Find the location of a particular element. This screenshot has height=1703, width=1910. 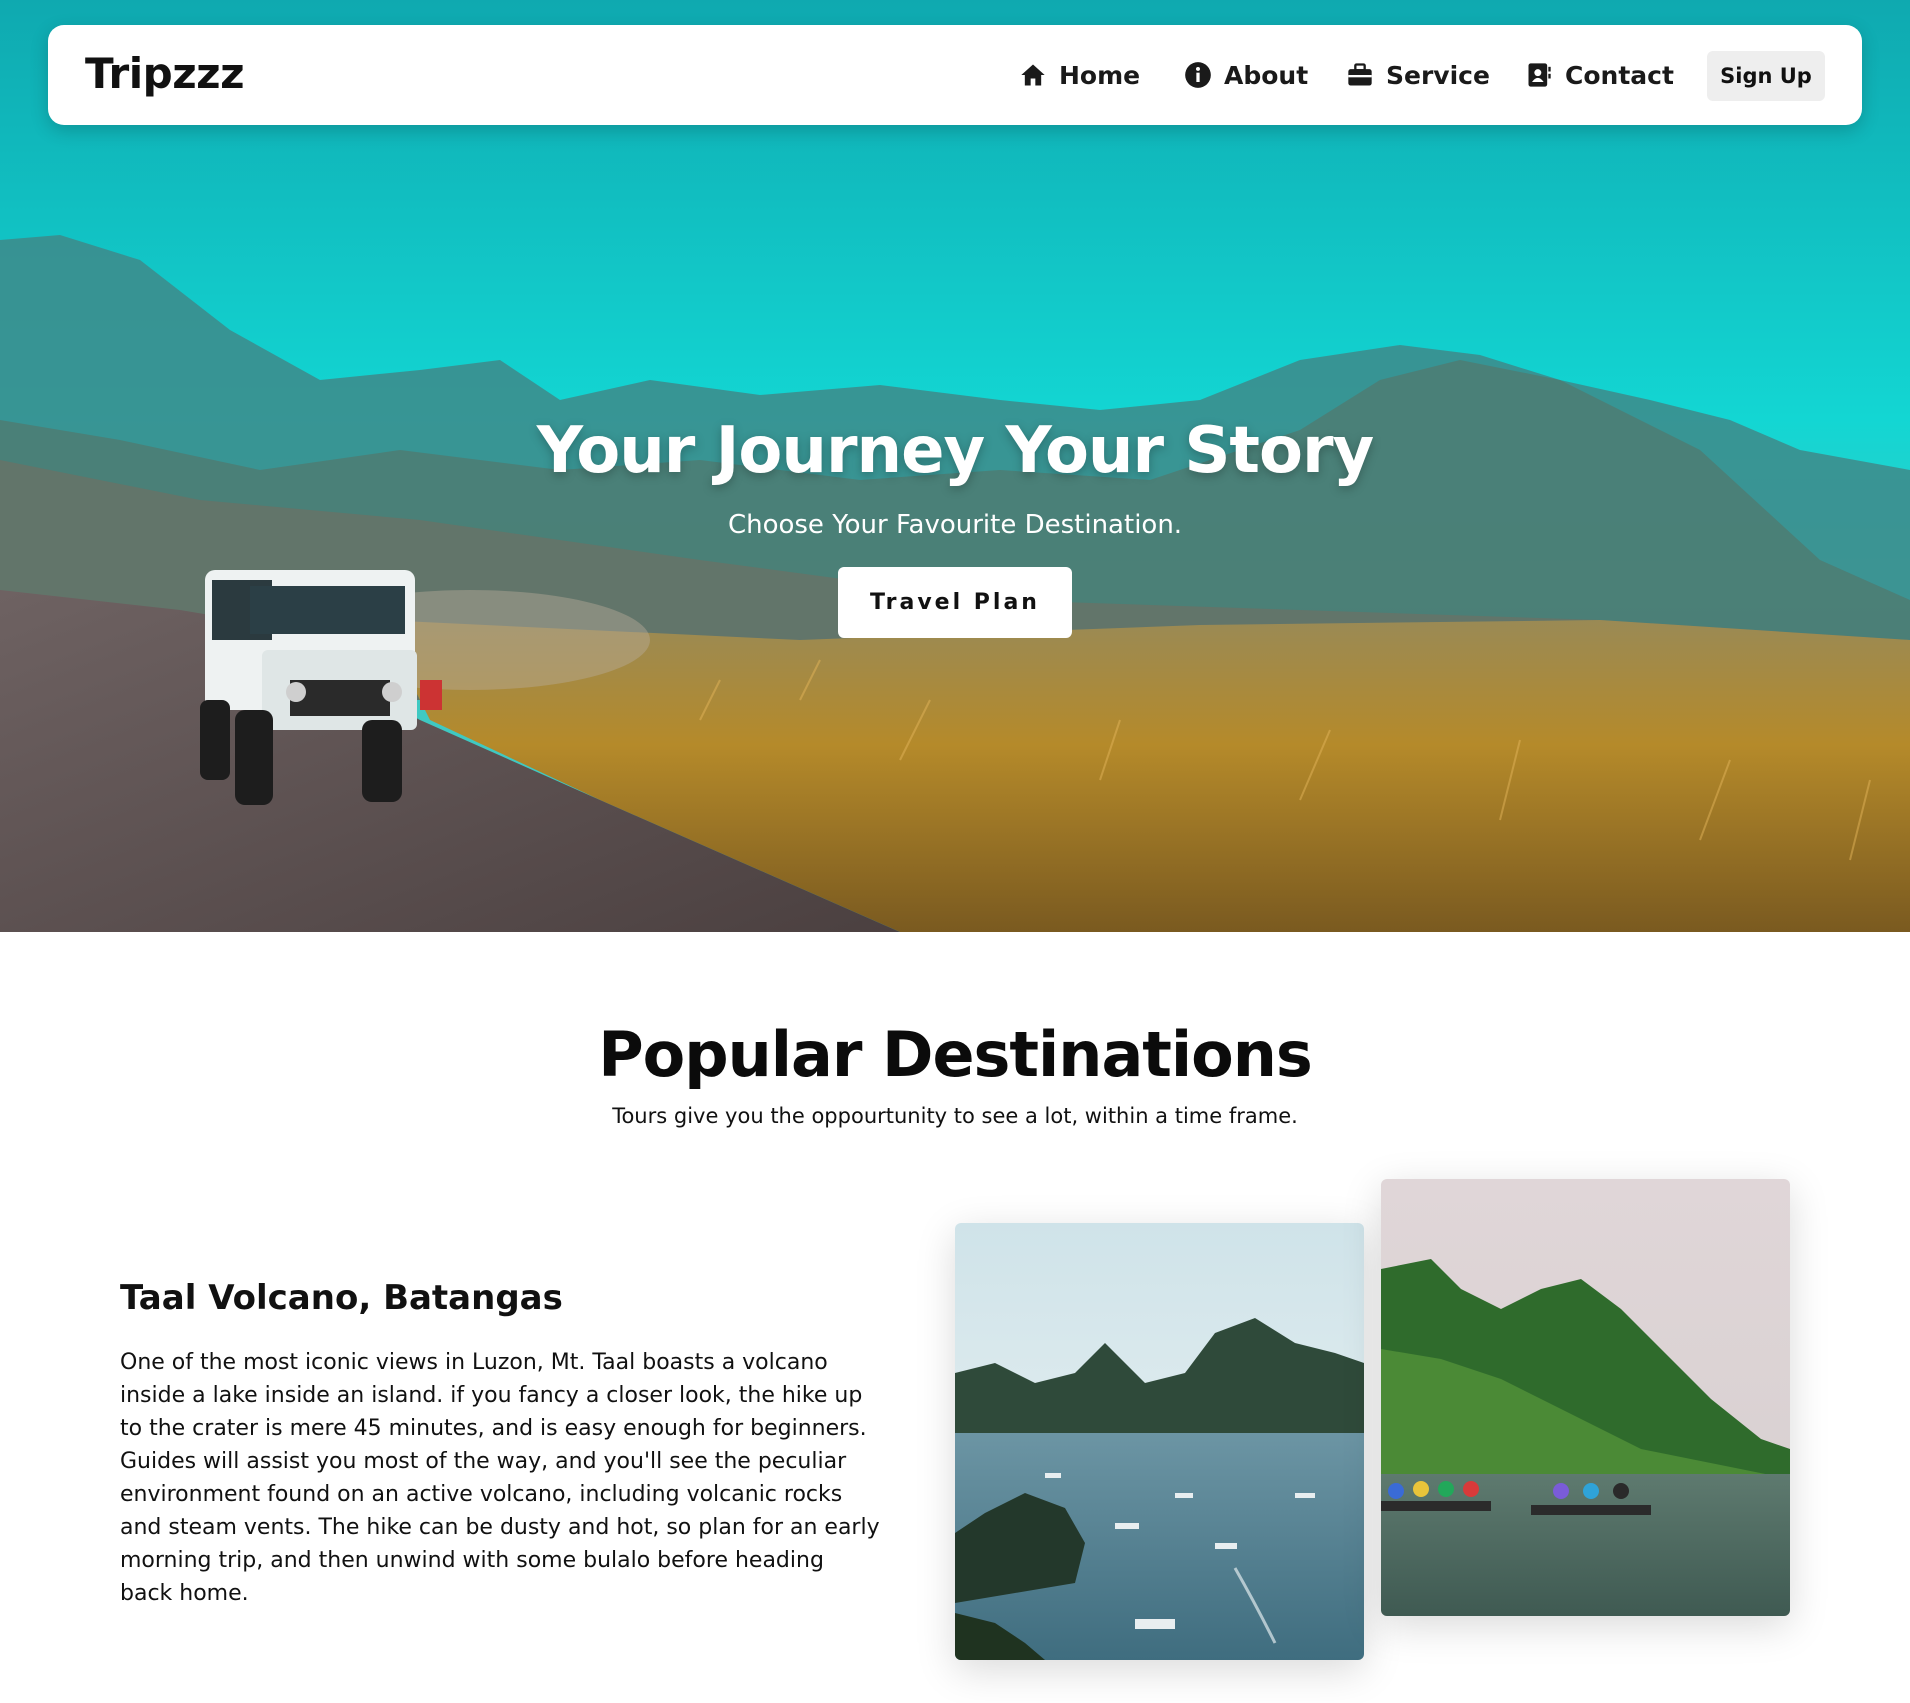

destination-image-river is located at coordinates (1585, 1397).